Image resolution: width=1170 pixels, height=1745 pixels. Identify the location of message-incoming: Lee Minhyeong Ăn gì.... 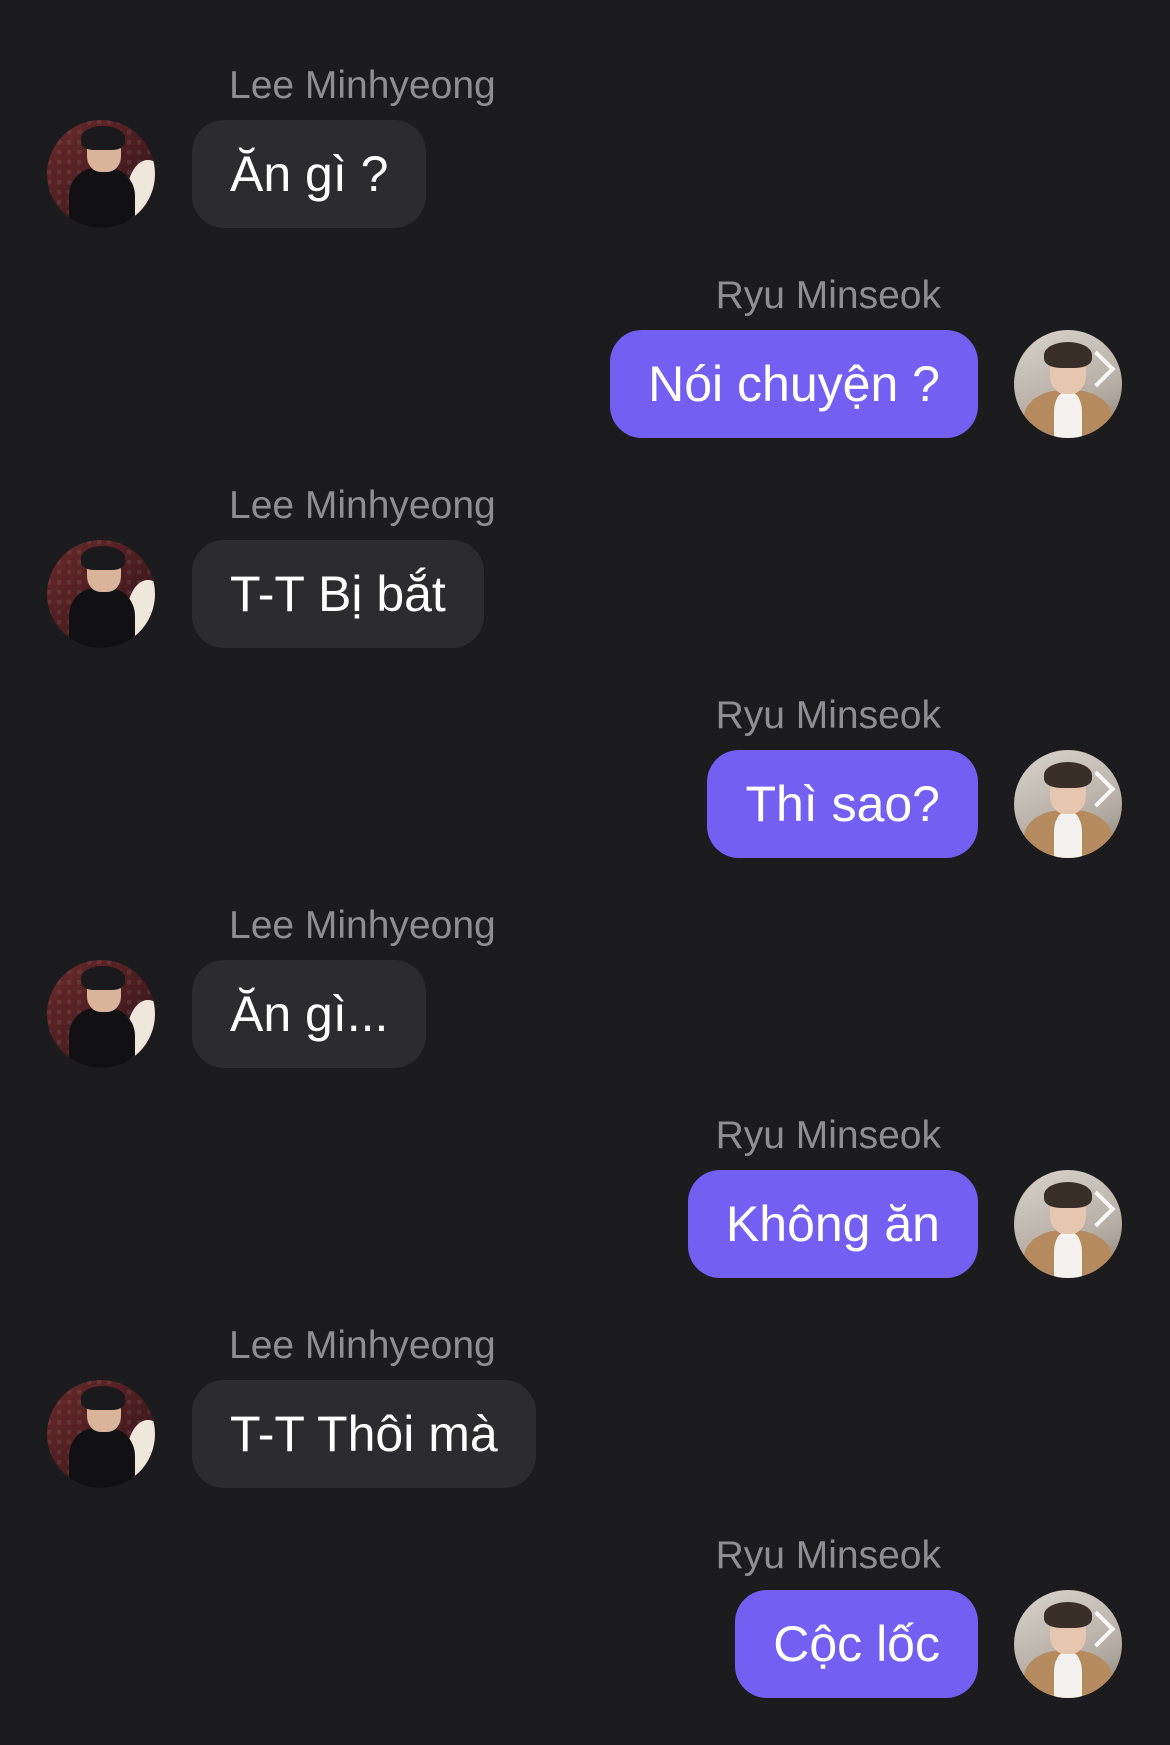
(585, 993).